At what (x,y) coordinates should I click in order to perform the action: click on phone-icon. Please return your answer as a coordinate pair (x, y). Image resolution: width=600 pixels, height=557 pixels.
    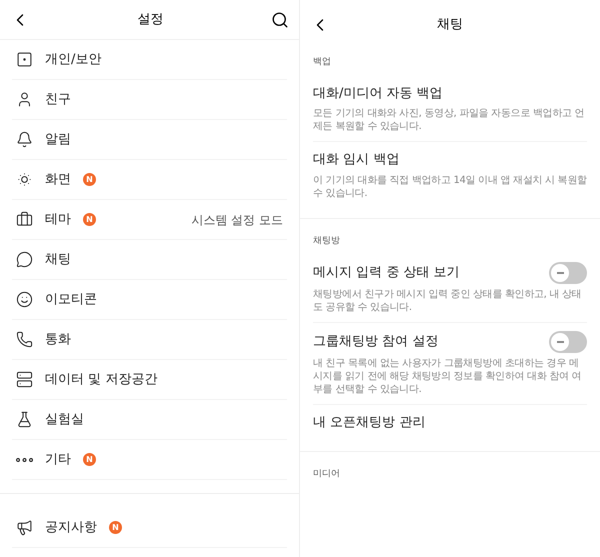
    Looking at the image, I should click on (24, 339).